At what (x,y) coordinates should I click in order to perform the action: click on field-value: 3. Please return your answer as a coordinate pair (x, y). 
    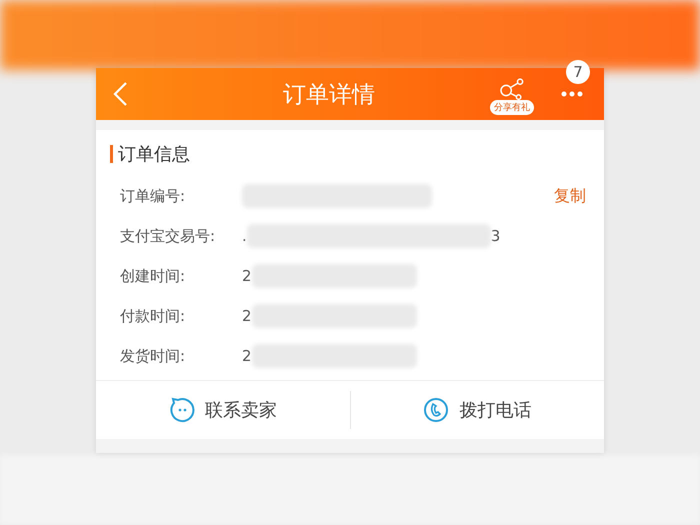
    Looking at the image, I should click on (495, 236).